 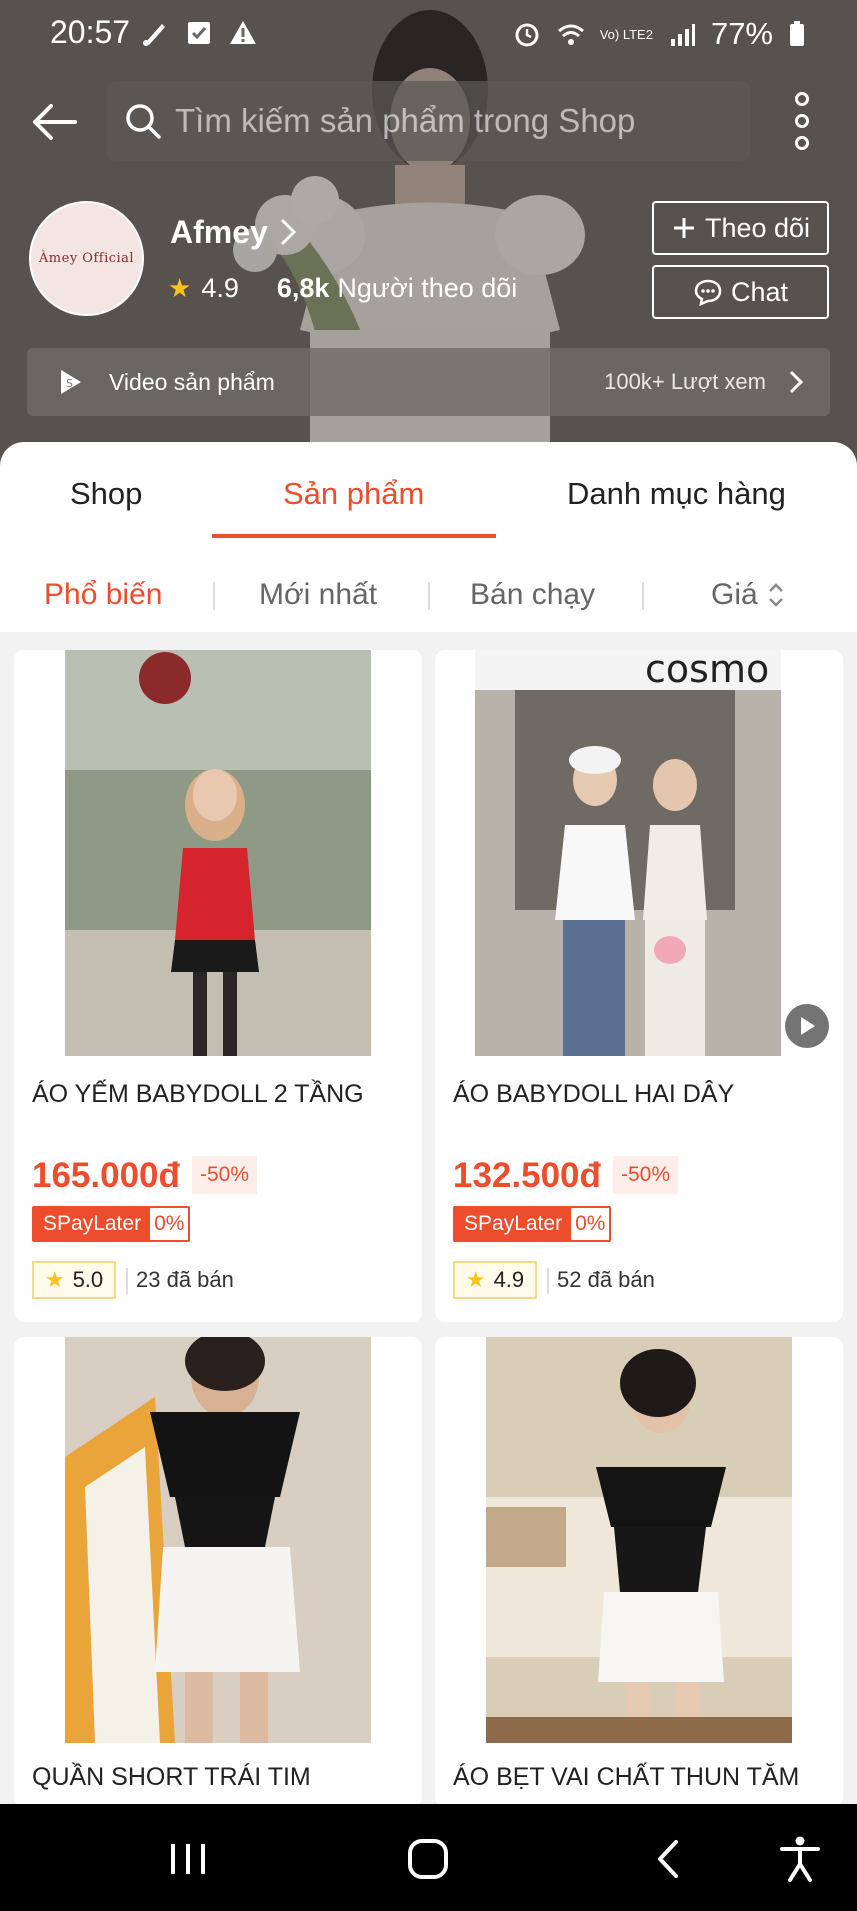 I want to click on back-button, so click(x=54, y=122).